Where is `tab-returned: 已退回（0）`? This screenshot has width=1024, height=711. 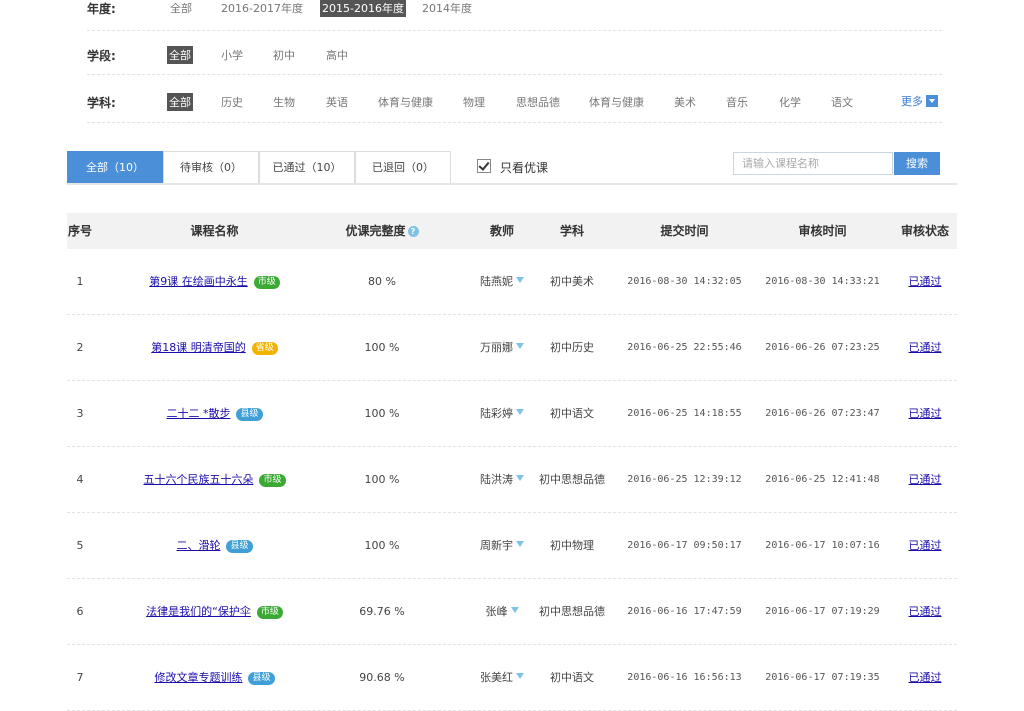 tab-returned: 已退回（0） is located at coordinates (403, 167).